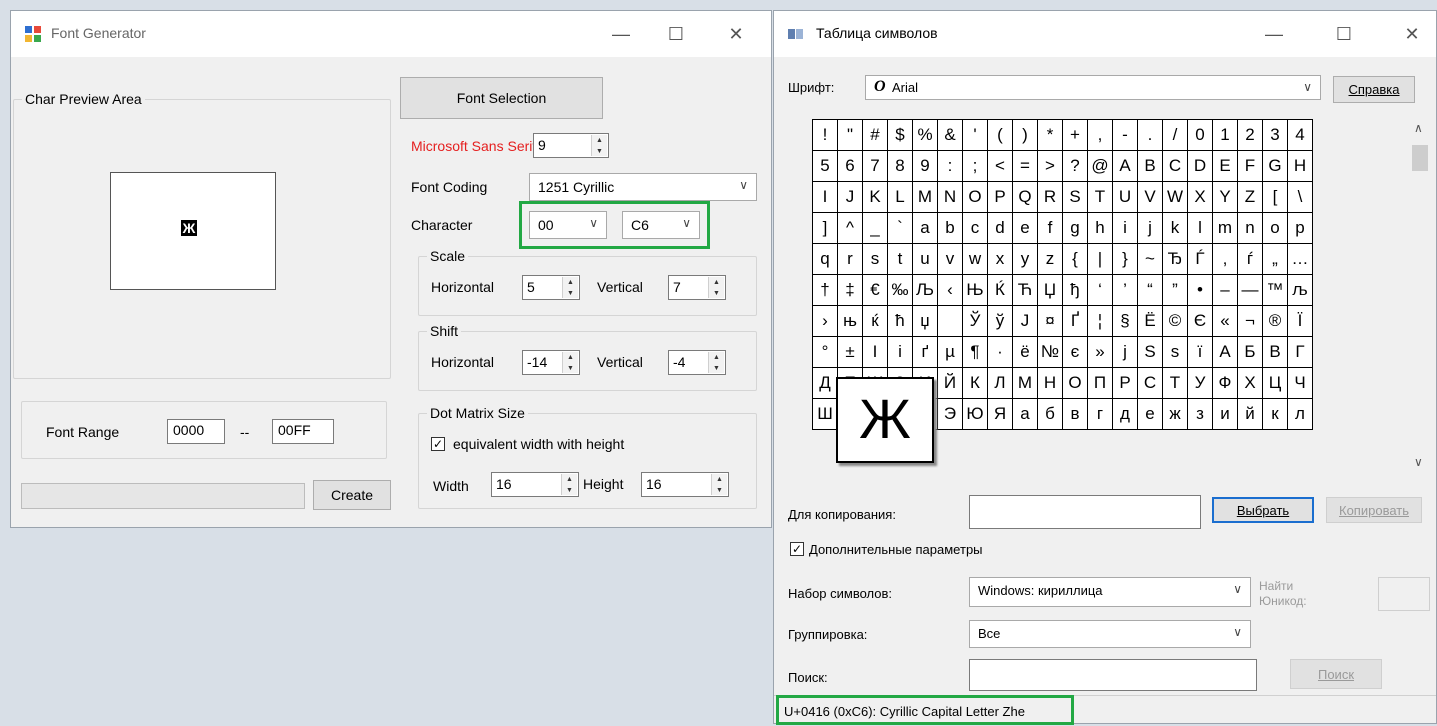 The image size is (1437, 726). Describe the element at coordinates (875, 135) in the screenshot. I see `char-cell: #` at that location.